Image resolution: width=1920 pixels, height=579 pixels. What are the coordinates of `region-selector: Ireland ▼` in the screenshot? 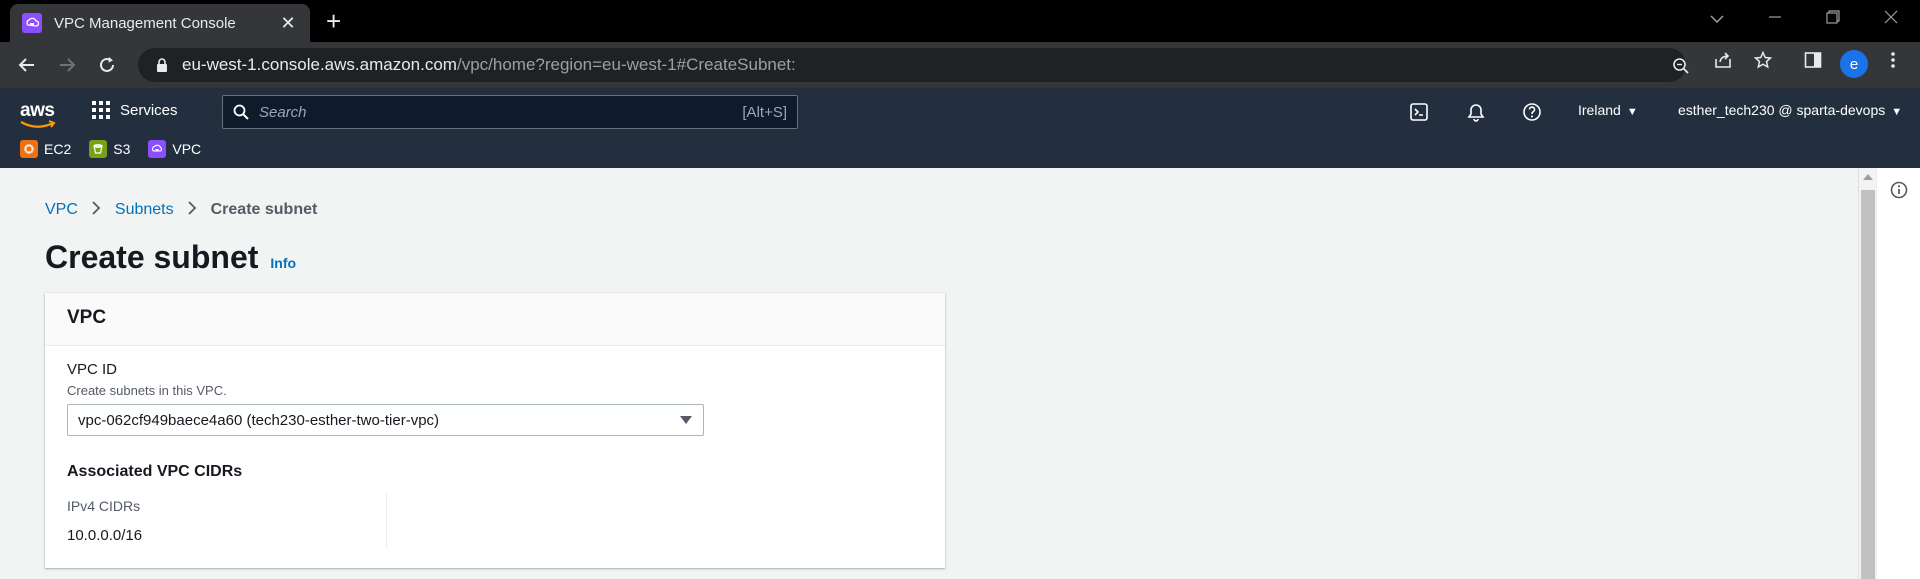 It's located at (1608, 110).